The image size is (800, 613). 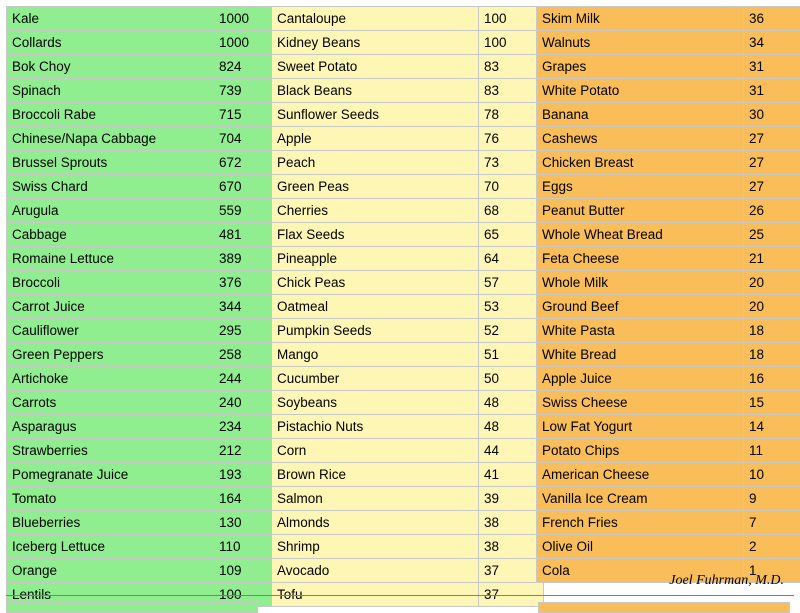 I want to click on food-score: 44, so click(x=511, y=450).